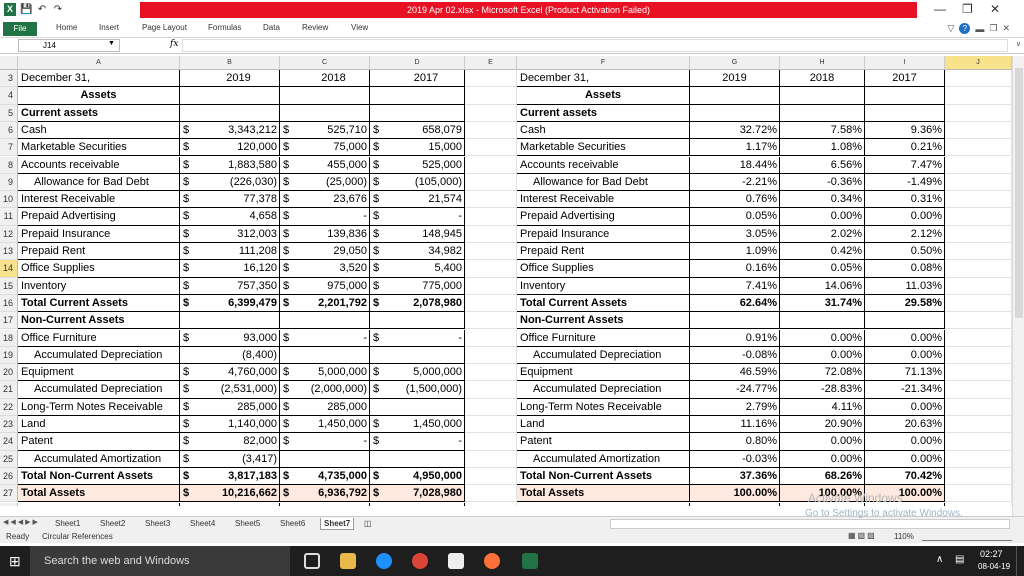 This screenshot has height=576, width=1024. Describe the element at coordinates (978, 459) in the screenshot. I see `cell-j25` at that location.